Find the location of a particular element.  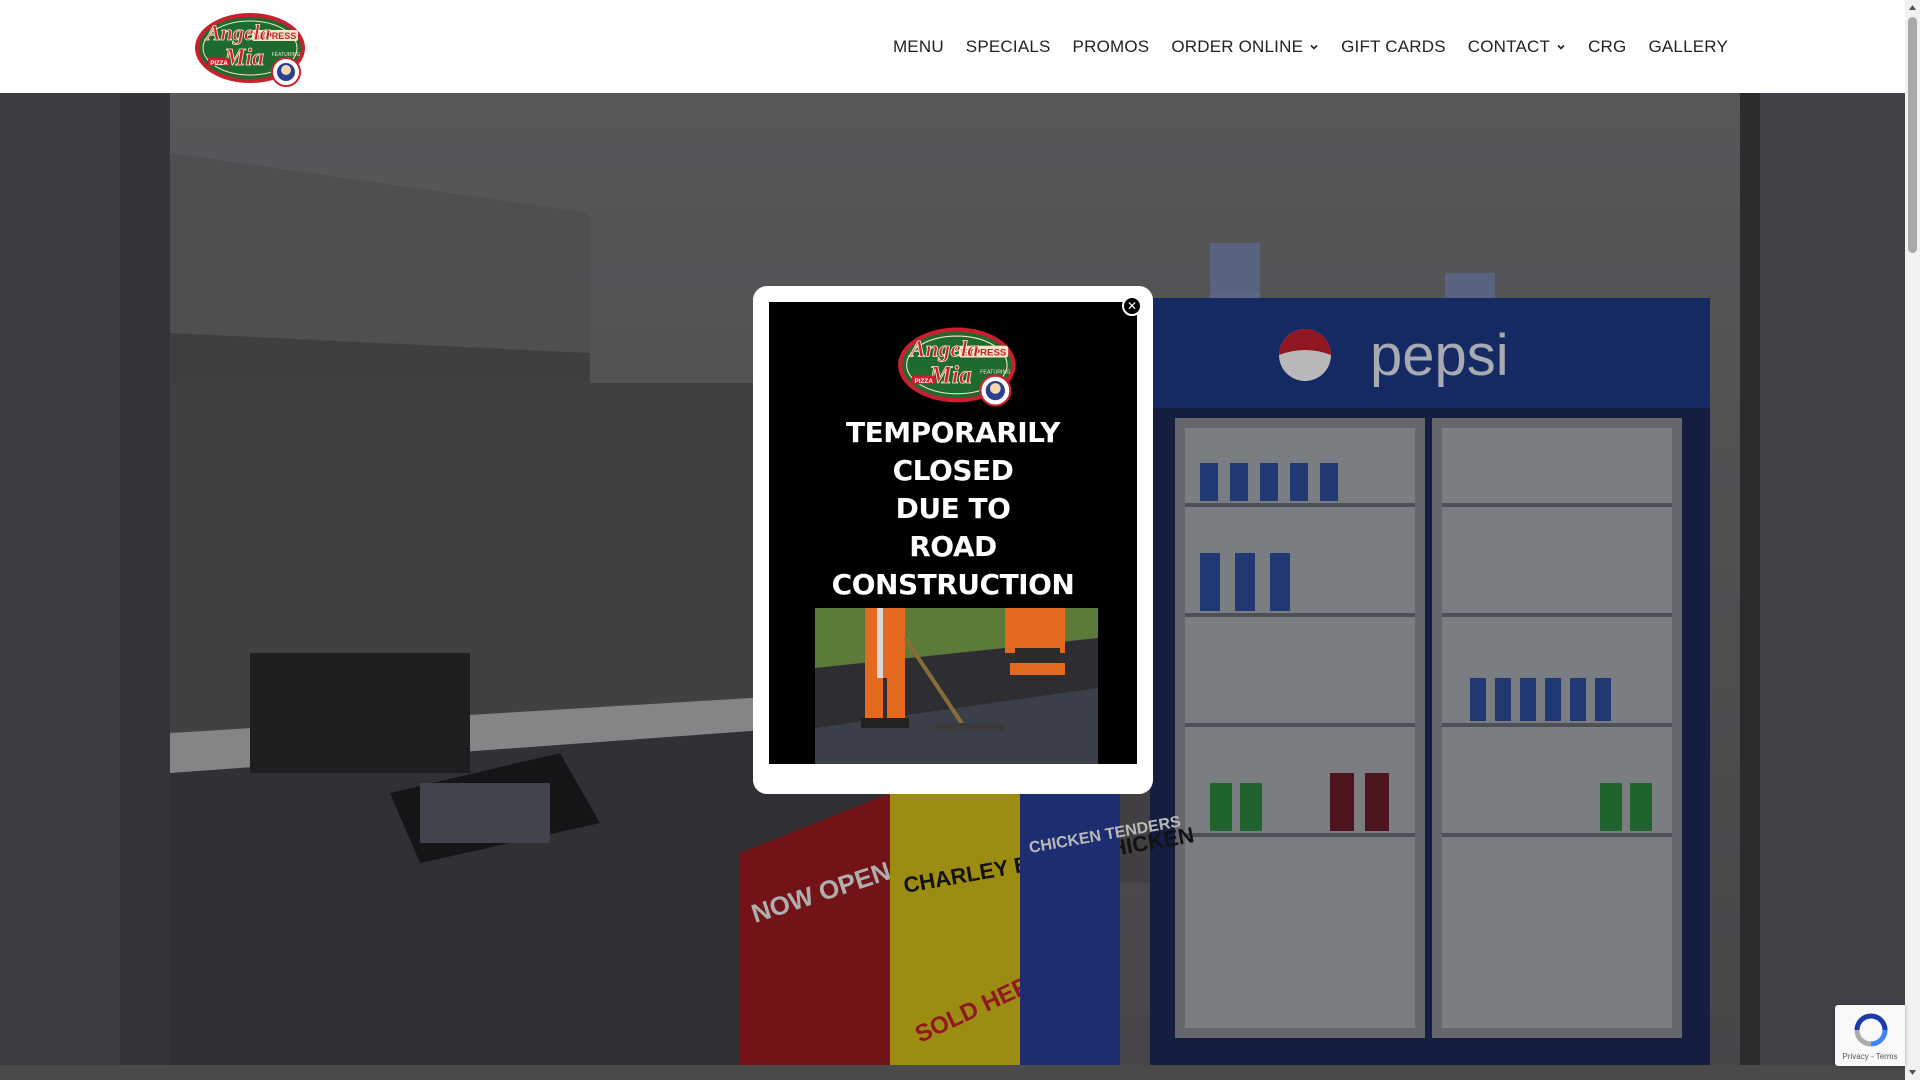

nav-item-label: GALLERY is located at coordinates (1688, 46).